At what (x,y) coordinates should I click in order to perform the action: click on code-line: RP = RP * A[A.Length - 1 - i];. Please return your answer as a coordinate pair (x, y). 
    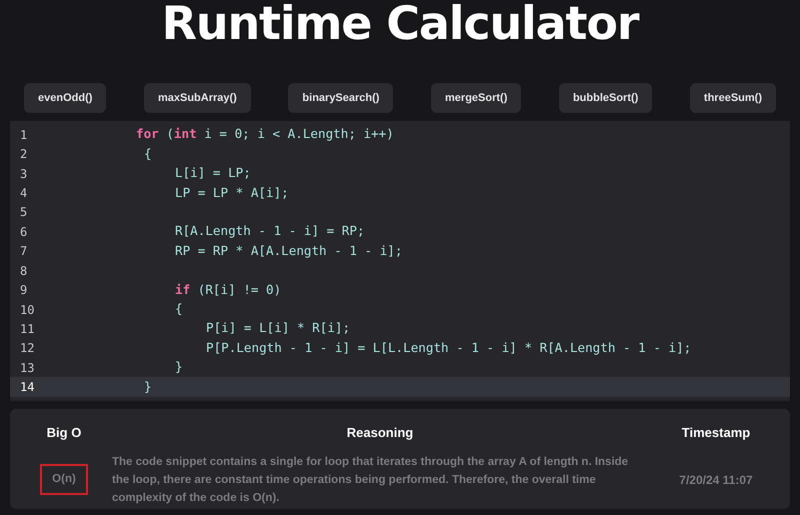
    Looking at the image, I should click on (288, 251).